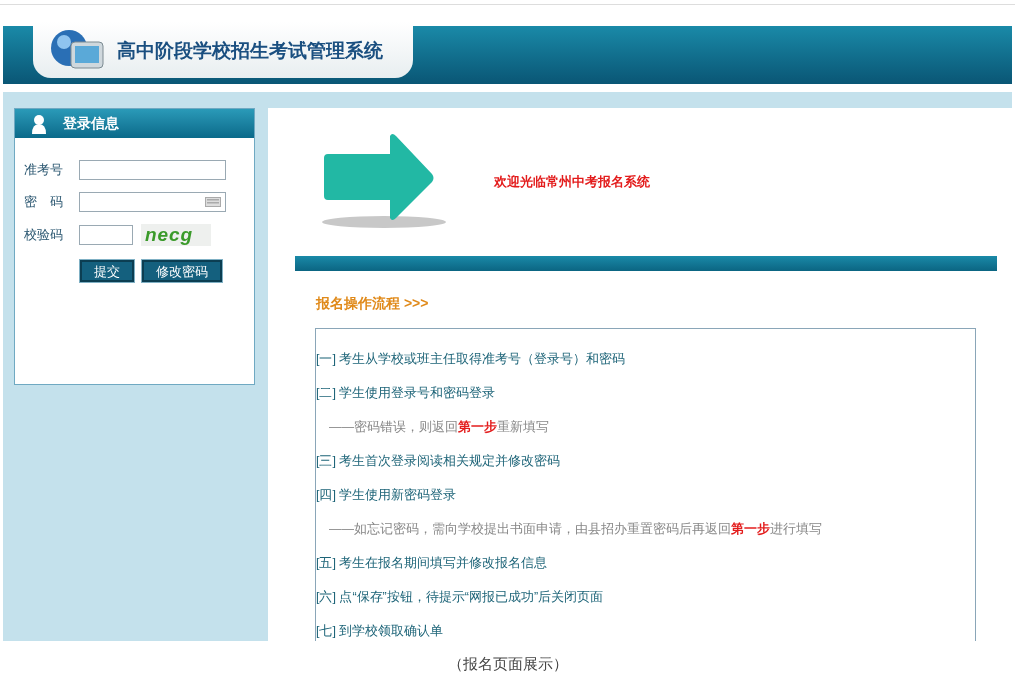  What do you see at coordinates (406, 393) in the screenshot?
I see `step-text: [二] 学生使用登录号和密码登录` at bounding box center [406, 393].